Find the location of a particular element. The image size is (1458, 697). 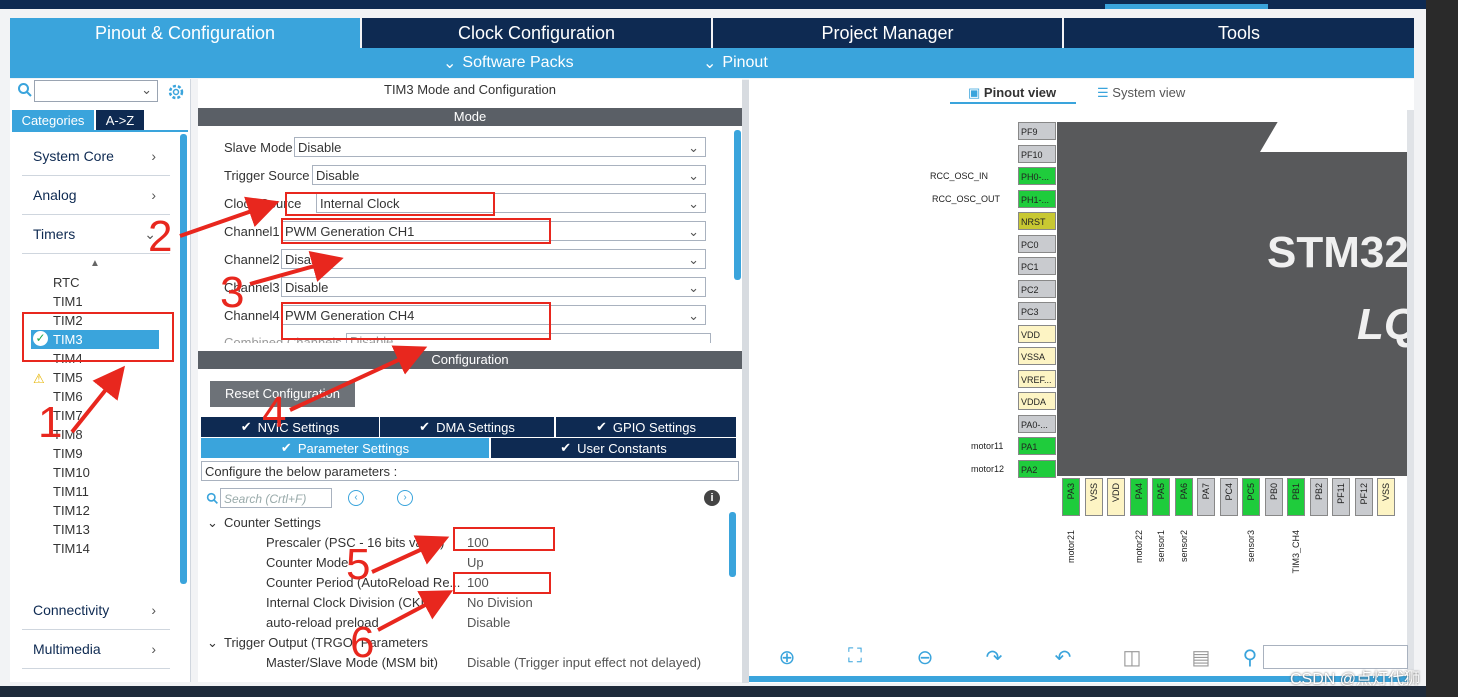

param-value: No Division is located at coordinates (500, 602).